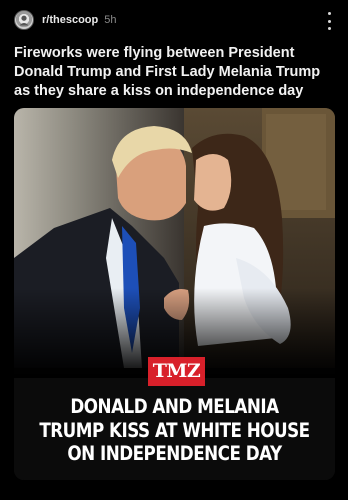 The width and height of the screenshot is (348, 500). I want to click on community-name: r/thescoop, so click(70, 20).